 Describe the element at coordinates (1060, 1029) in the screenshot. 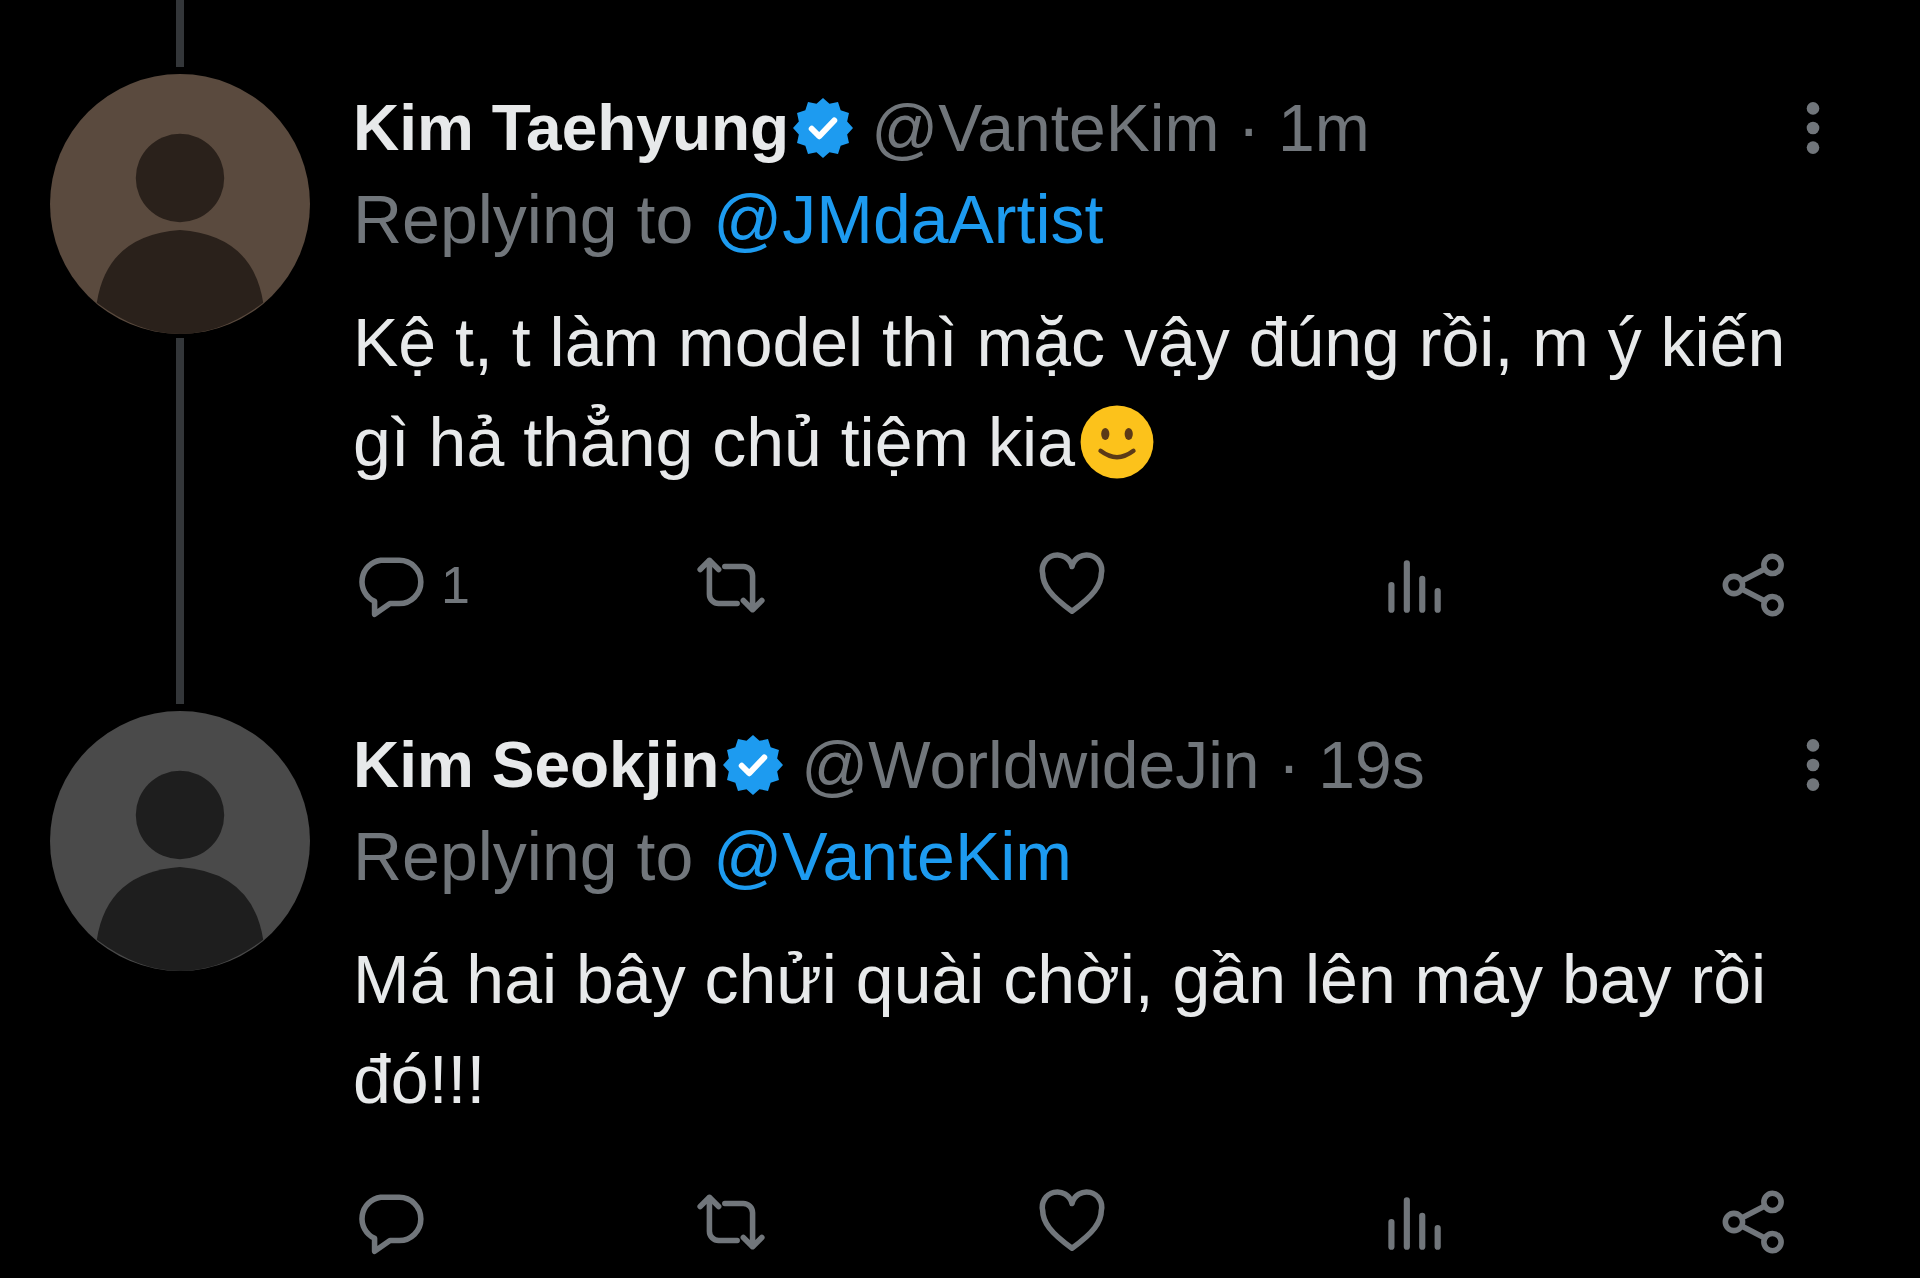

I see `tweet-text: Má hai bây chửi quài chời, gần lên máy bay rồi đó!!!` at that location.